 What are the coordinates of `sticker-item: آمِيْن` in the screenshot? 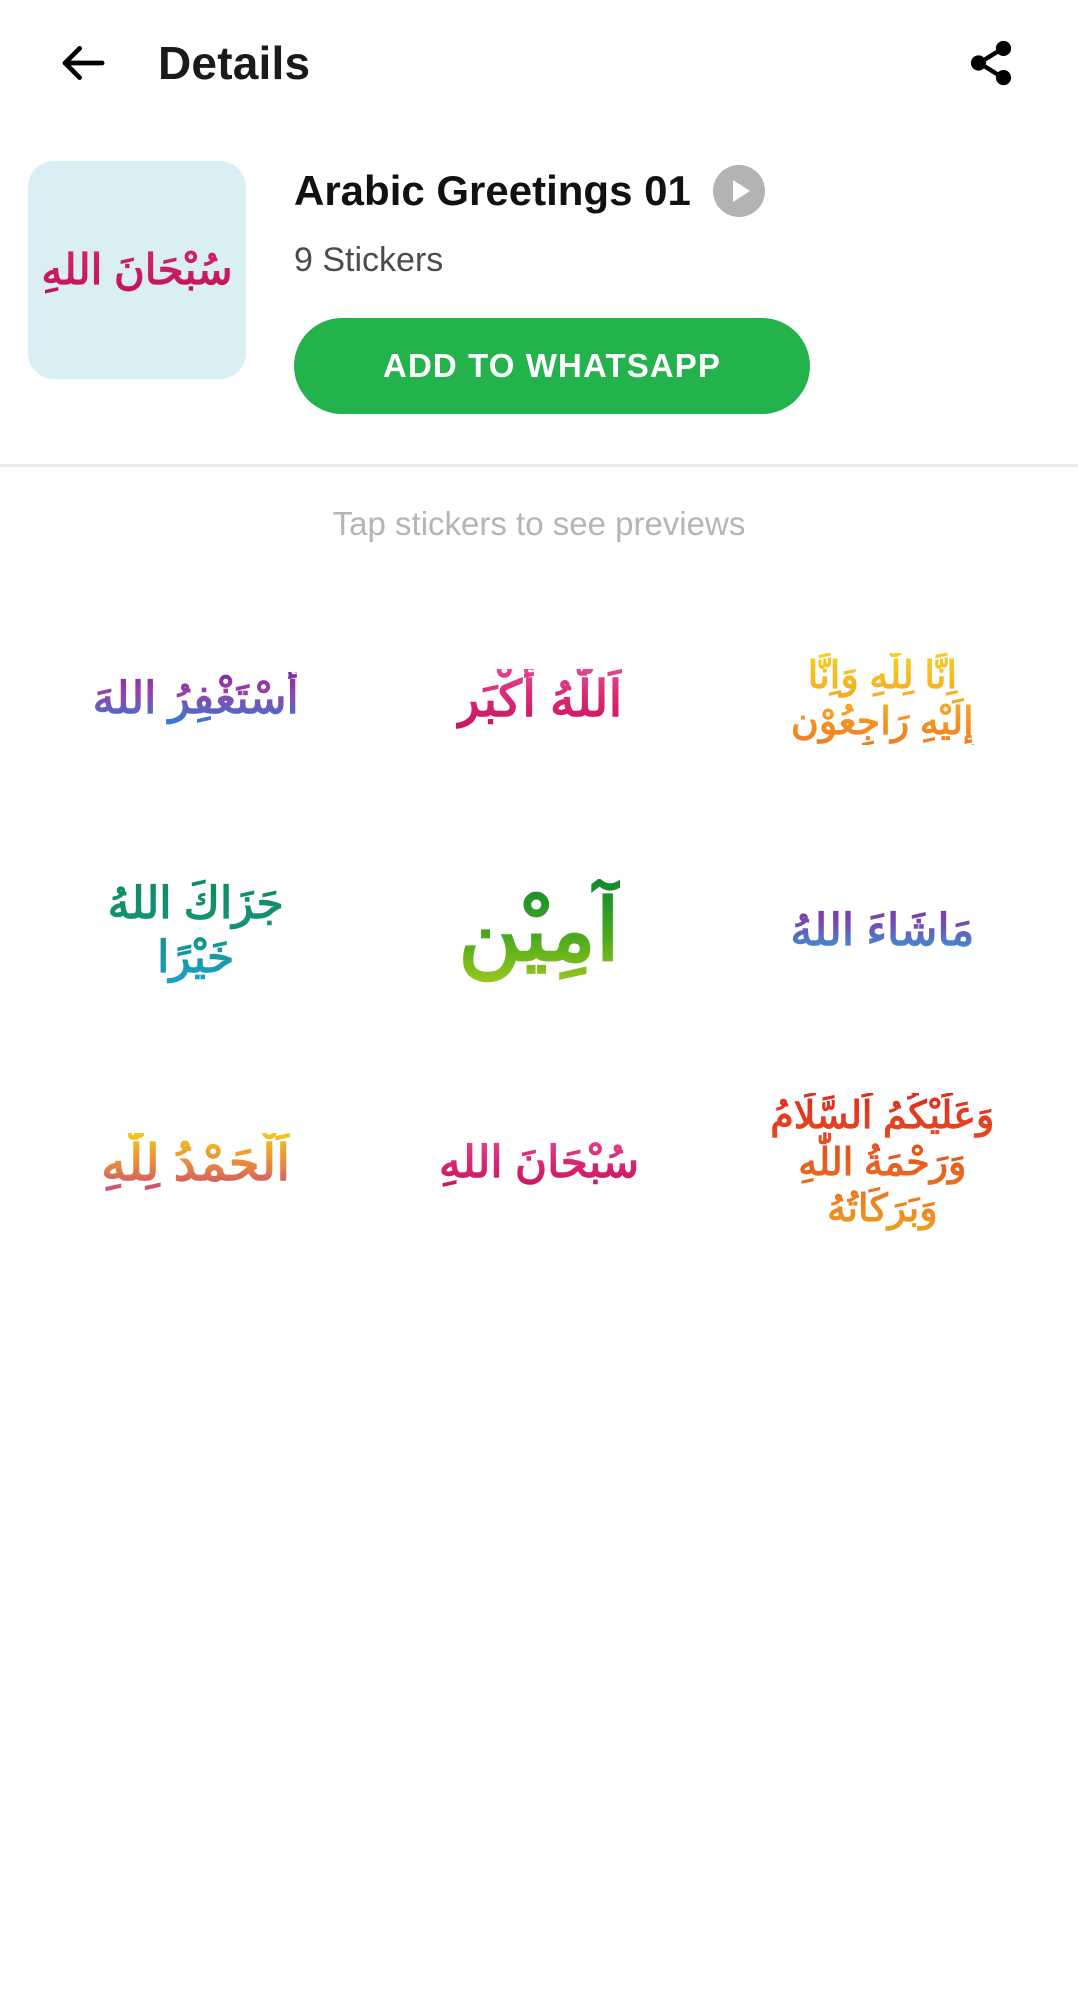 It's located at (538, 931).